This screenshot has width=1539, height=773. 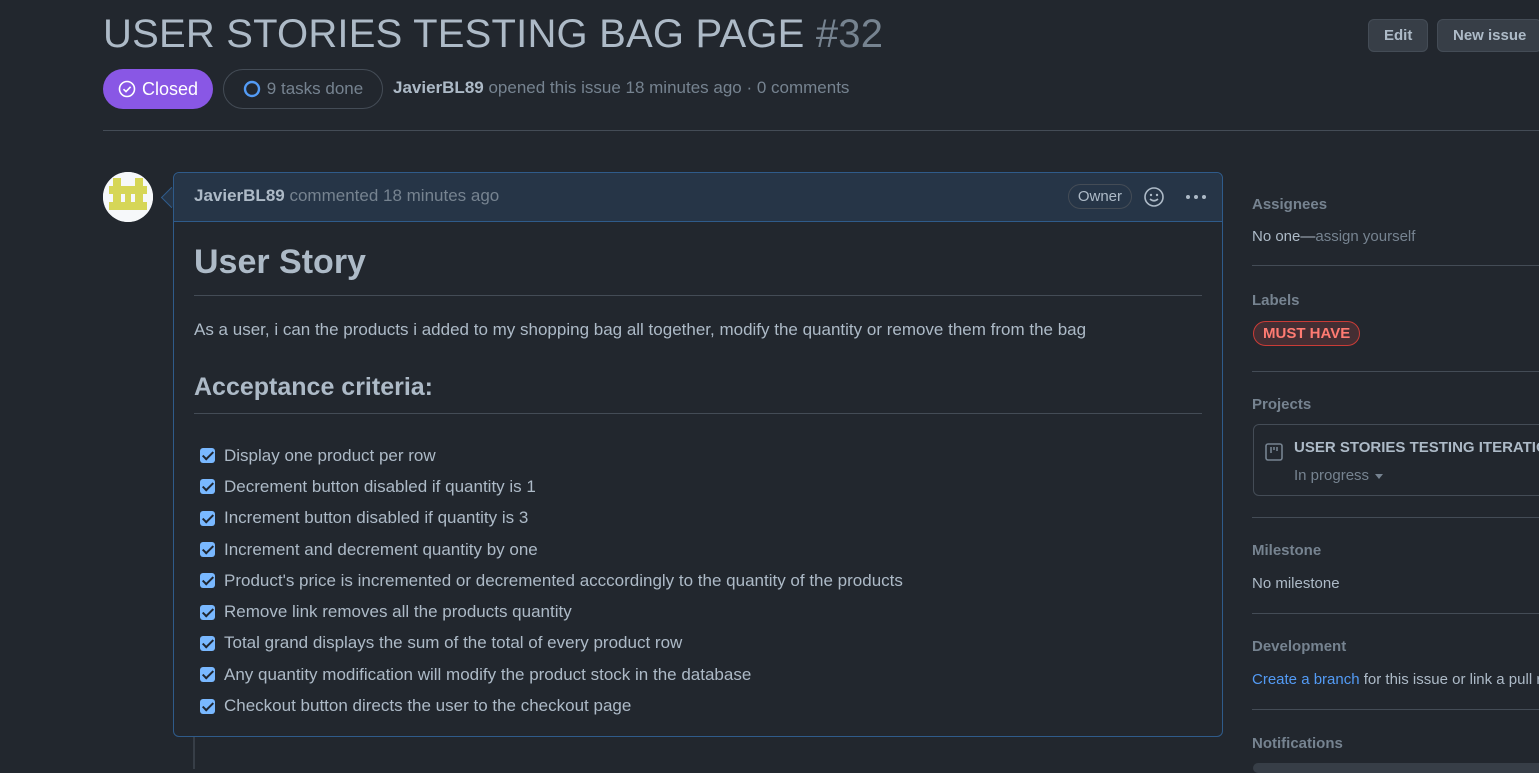 What do you see at coordinates (1196, 197) in the screenshot?
I see `kebab-icon` at bounding box center [1196, 197].